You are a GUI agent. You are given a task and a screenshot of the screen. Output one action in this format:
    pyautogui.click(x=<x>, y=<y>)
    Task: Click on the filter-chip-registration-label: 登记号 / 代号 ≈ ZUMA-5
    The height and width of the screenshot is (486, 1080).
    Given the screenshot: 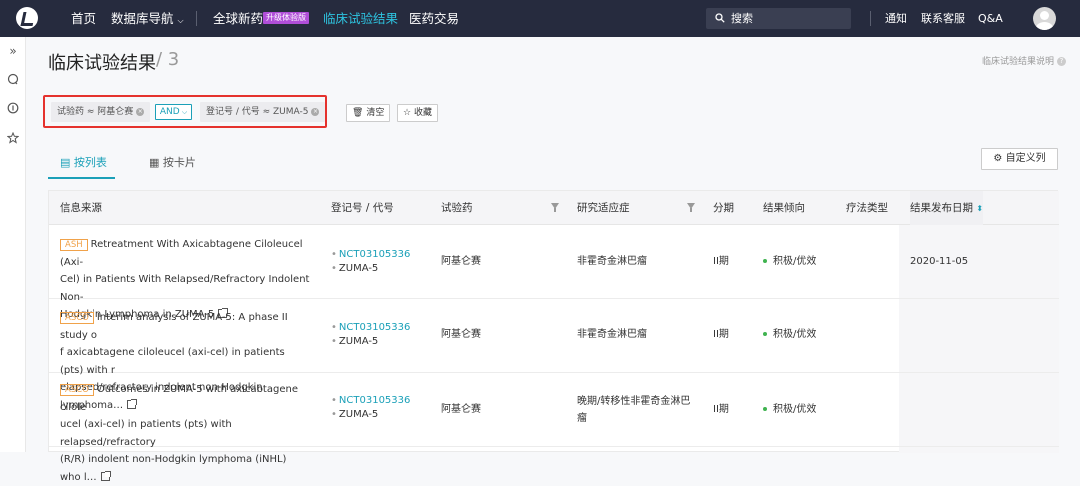 What is the action you would take?
    pyautogui.click(x=257, y=112)
    